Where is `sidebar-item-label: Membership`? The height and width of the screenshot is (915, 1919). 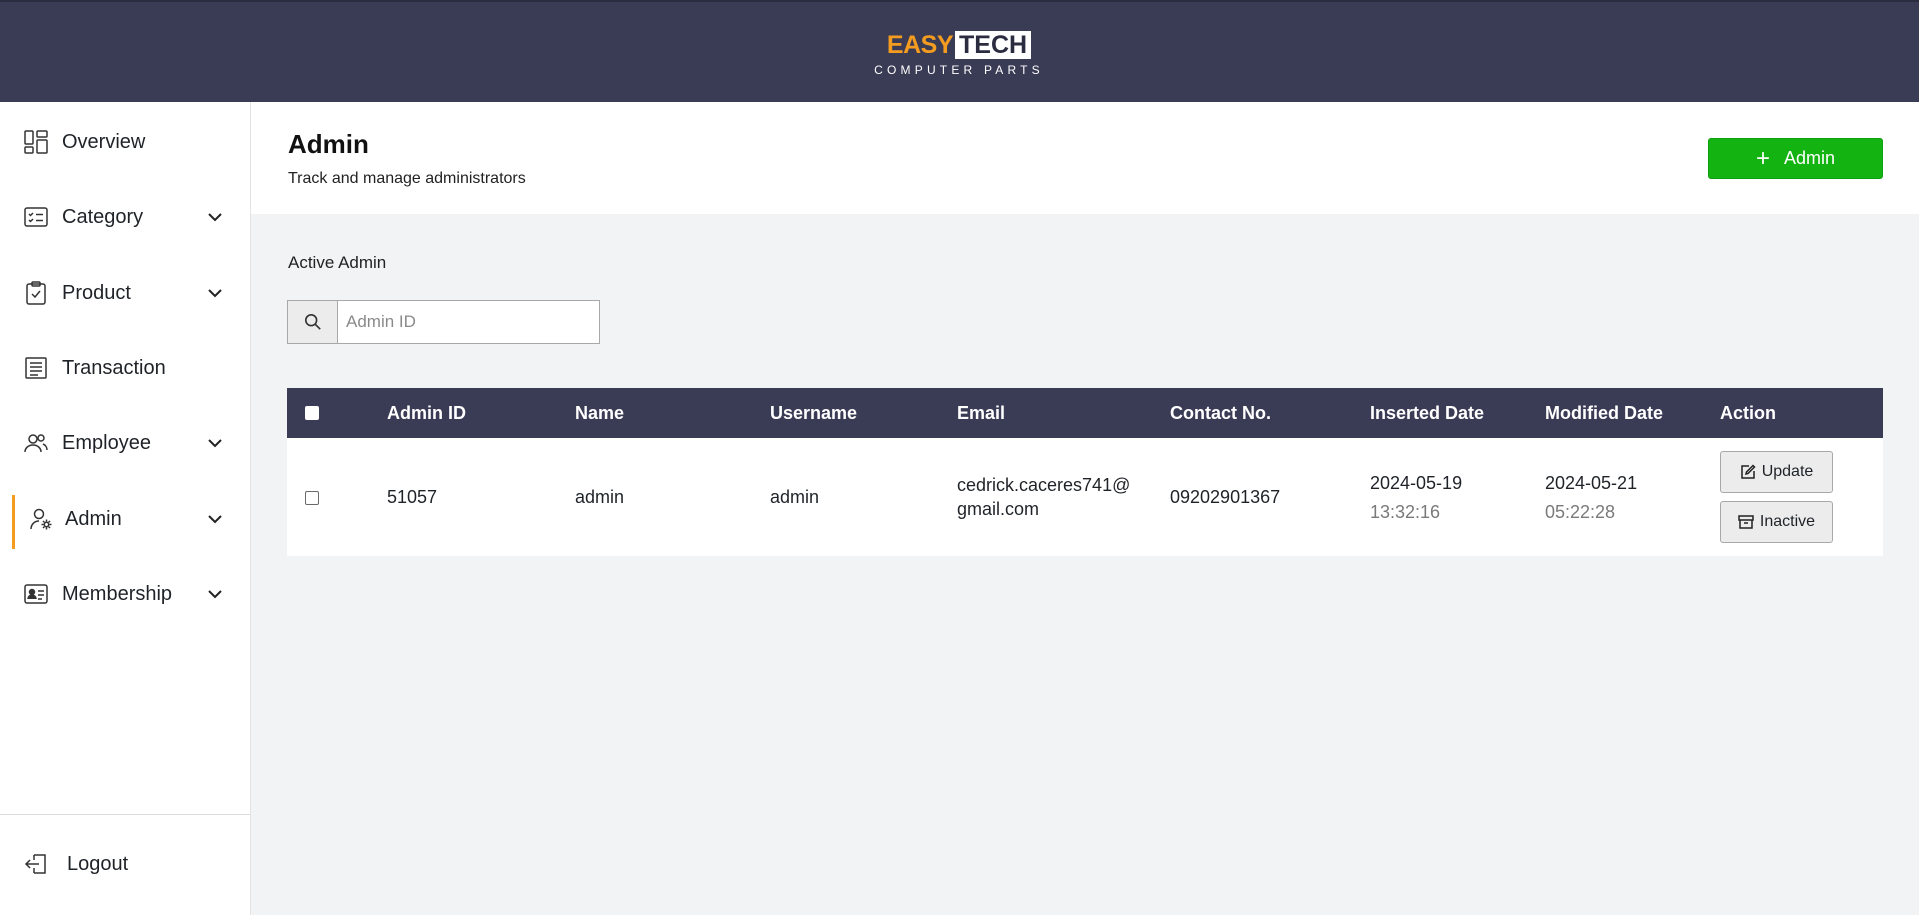
sidebar-item-label: Membership is located at coordinates (117, 593).